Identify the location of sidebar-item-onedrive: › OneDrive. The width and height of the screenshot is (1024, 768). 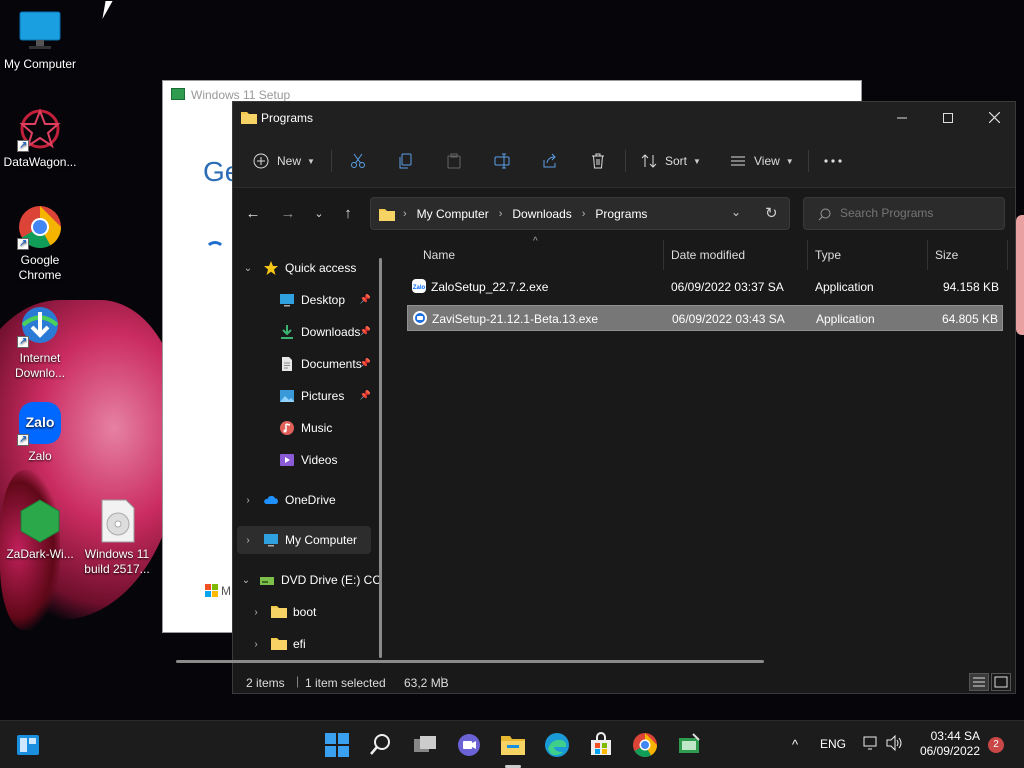
(311, 500).